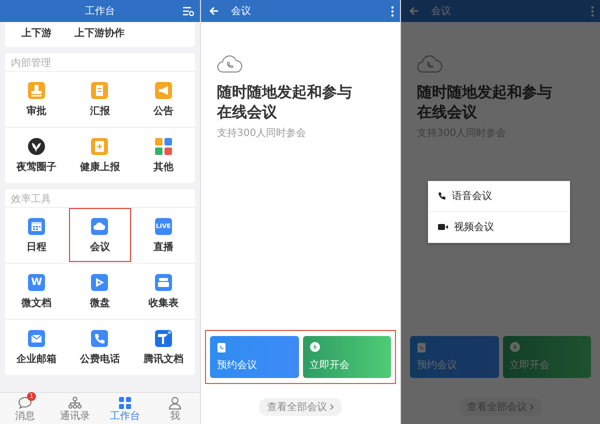  I want to click on section-title: 内部管理, so click(31, 63).